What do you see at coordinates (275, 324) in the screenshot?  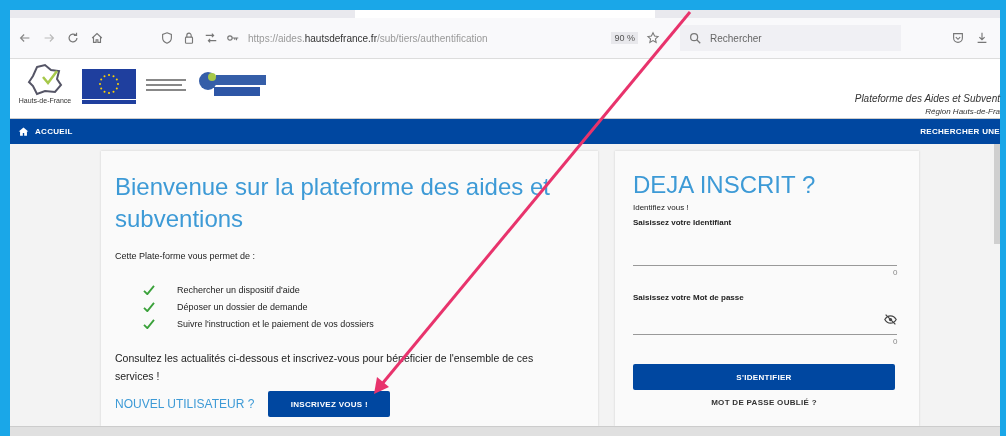 I see `feature-text: Suivre l'instruction et le paiement de vos dossiers` at bounding box center [275, 324].